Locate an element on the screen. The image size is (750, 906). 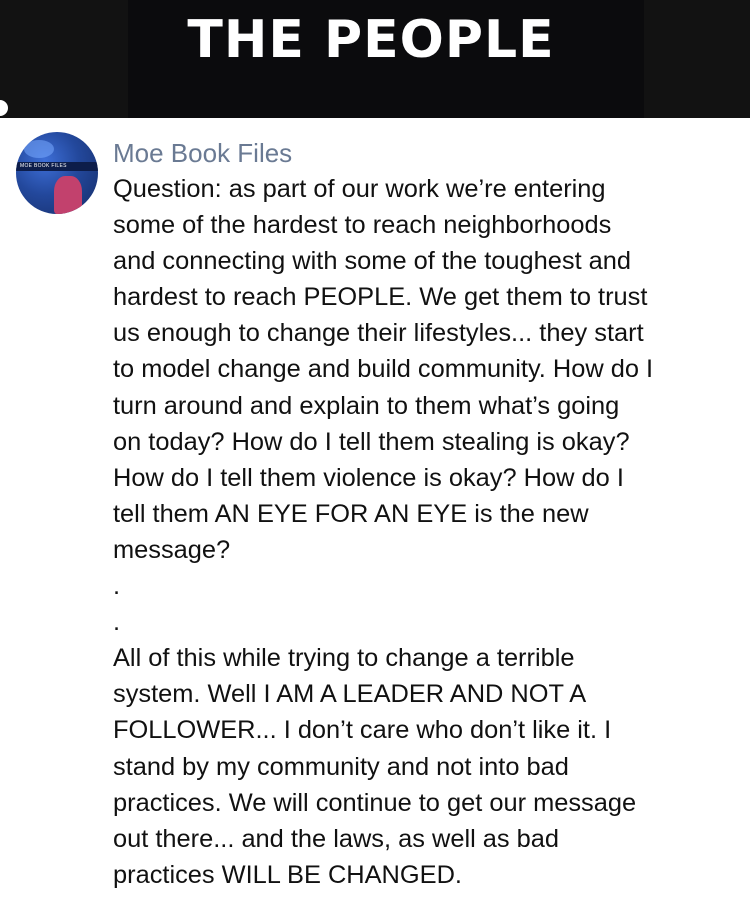
avatar-light is located at coordinates (39, 149).